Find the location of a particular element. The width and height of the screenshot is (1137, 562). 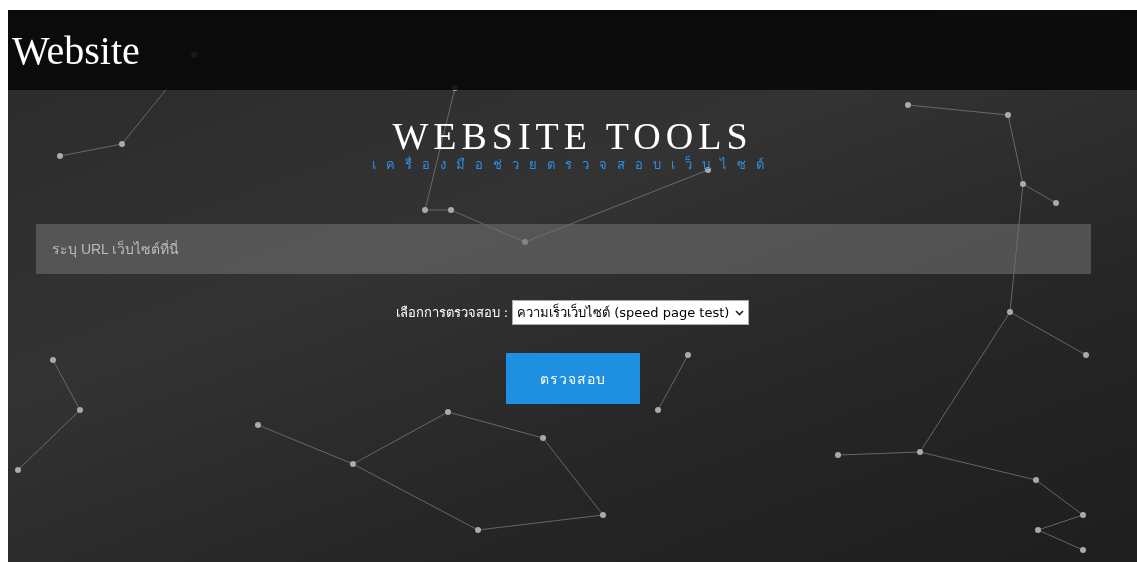

url-input-field: ระบุ URL เว็บไซต์ที่นี่ is located at coordinates (563, 249).